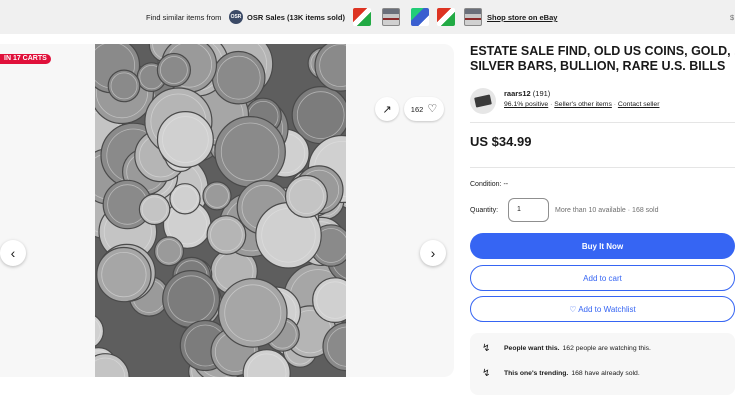  Describe the element at coordinates (432, 108) in the screenshot. I see `heart-icon: ♡` at that location.